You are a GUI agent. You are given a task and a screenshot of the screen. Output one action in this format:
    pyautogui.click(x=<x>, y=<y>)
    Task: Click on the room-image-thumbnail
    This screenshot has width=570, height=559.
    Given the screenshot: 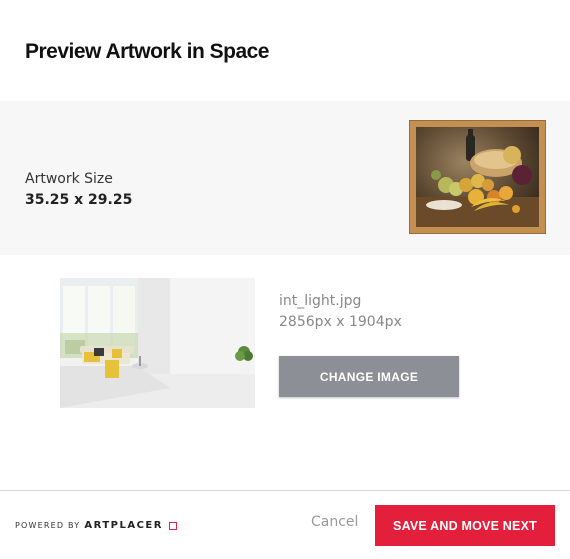 What is the action you would take?
    pyautogui.click(x=157, y=343)
    